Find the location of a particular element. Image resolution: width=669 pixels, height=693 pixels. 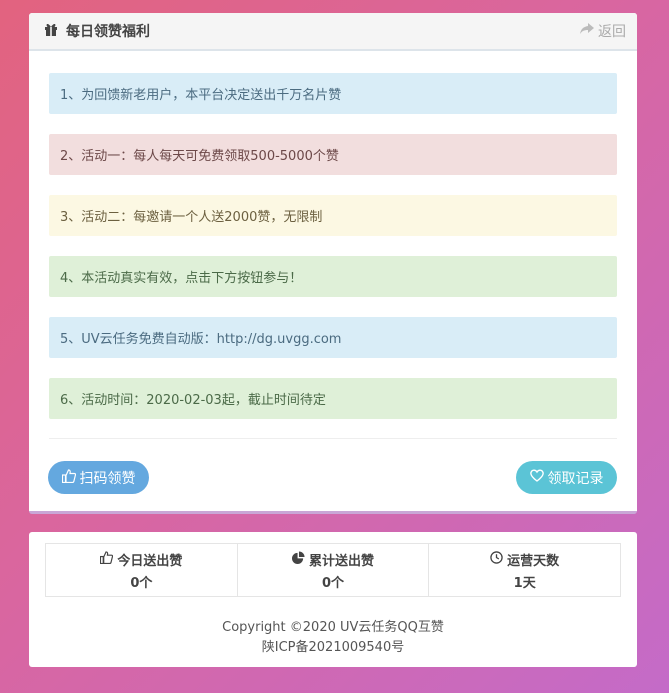

back-button: 返回 is located at coordinates (603, 31).